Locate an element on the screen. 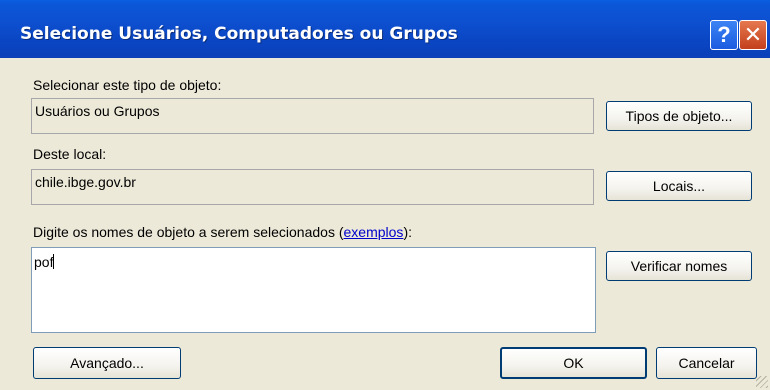  names-label-suffix: ): is located at coordinates (407, 232).